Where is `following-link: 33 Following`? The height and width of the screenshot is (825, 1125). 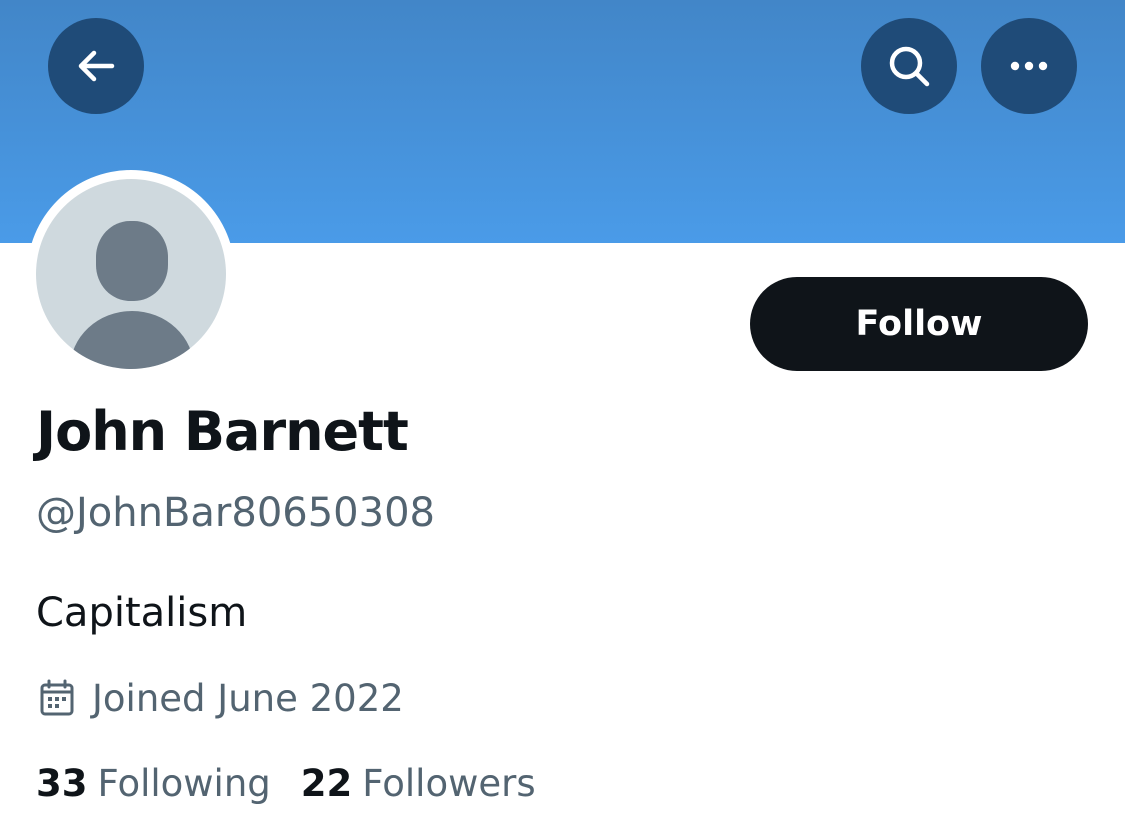
following-link: 33 Following is located at coordinates (153, 783).